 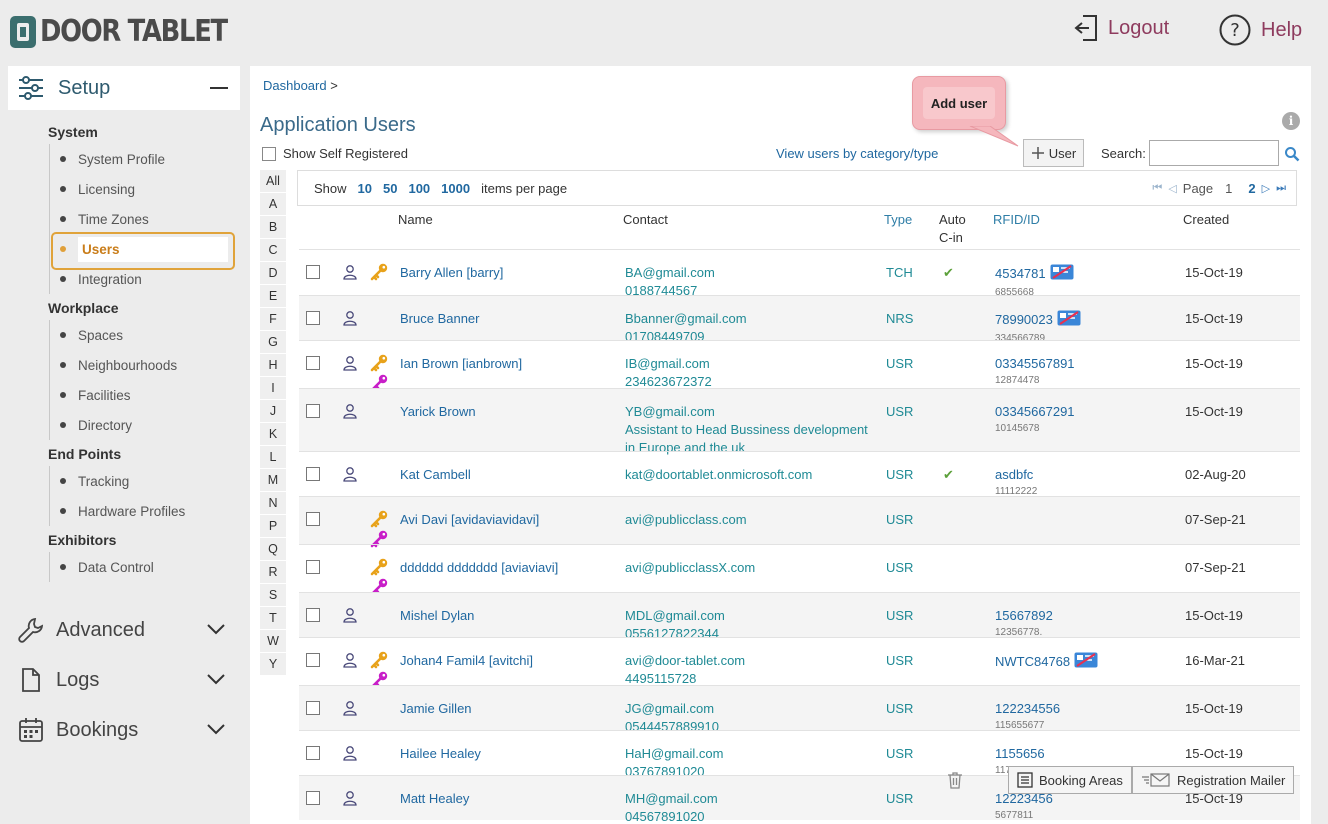 I want to click on alpha-filter-q: Q, so click(x=273, y=549).